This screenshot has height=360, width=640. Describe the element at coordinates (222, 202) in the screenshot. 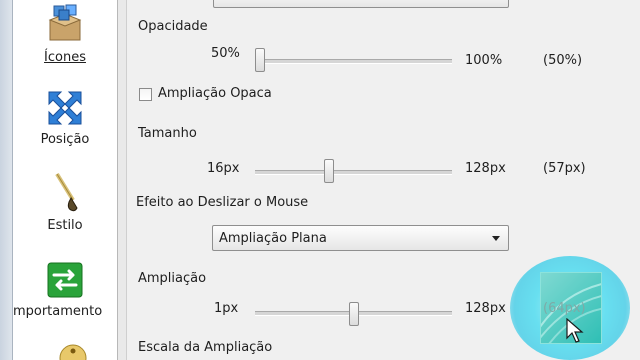

I see `effect-label: Efeito ao Deslizar o Mouse` at that location.